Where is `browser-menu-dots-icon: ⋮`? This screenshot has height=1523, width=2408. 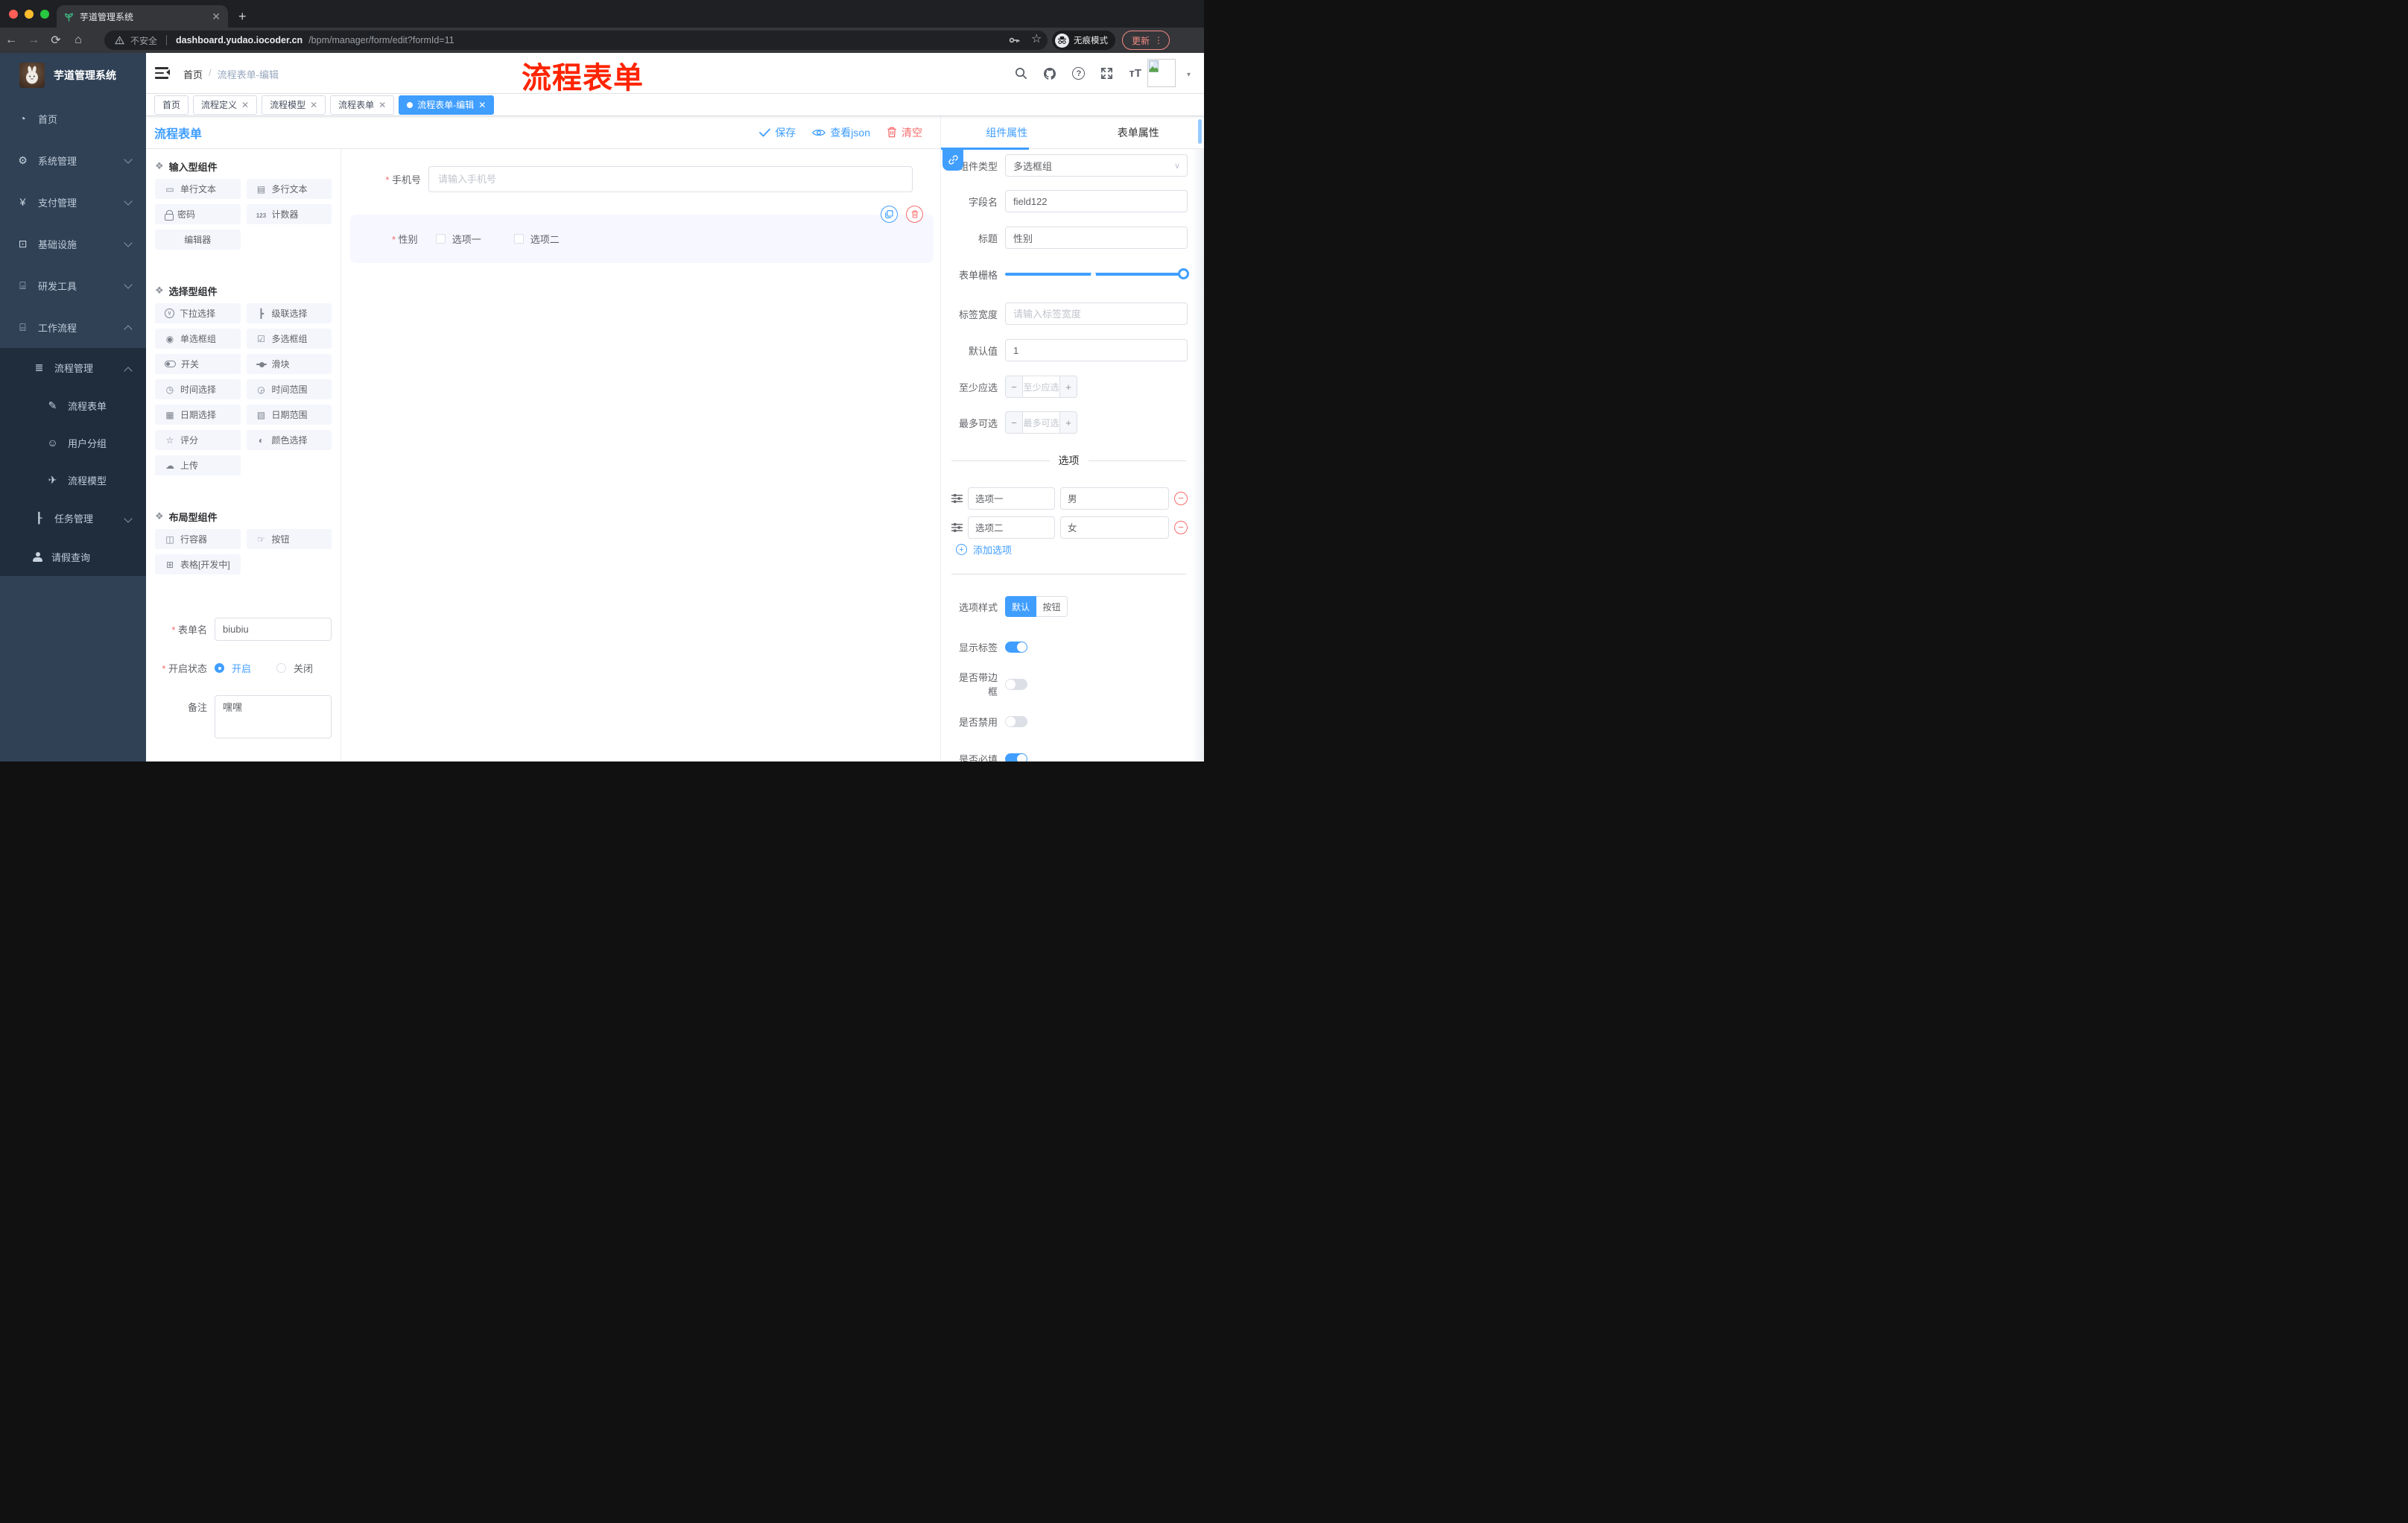 browser-menu-dots-icon: ⋮ is located at coordinates (1158, 40).